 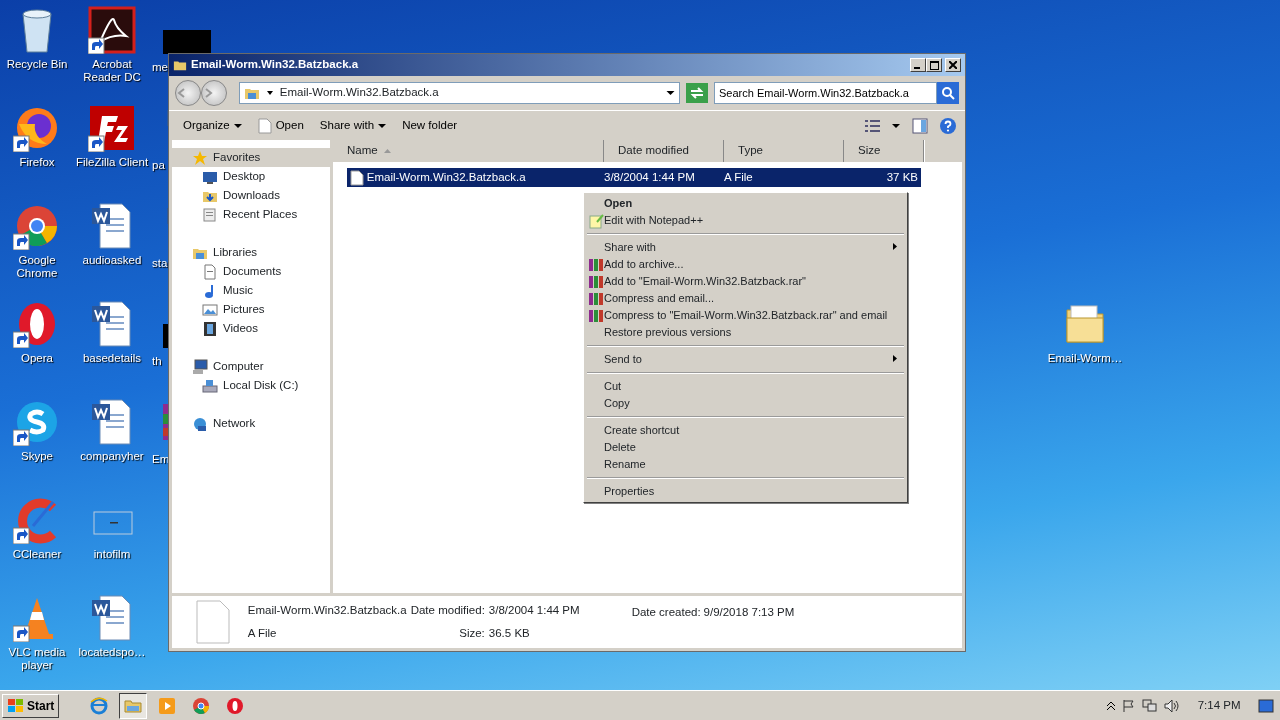 What do you see at coordinates (884, 151) in the screenshot?
I see `column-header: Size` at bounding box center [884, 151].